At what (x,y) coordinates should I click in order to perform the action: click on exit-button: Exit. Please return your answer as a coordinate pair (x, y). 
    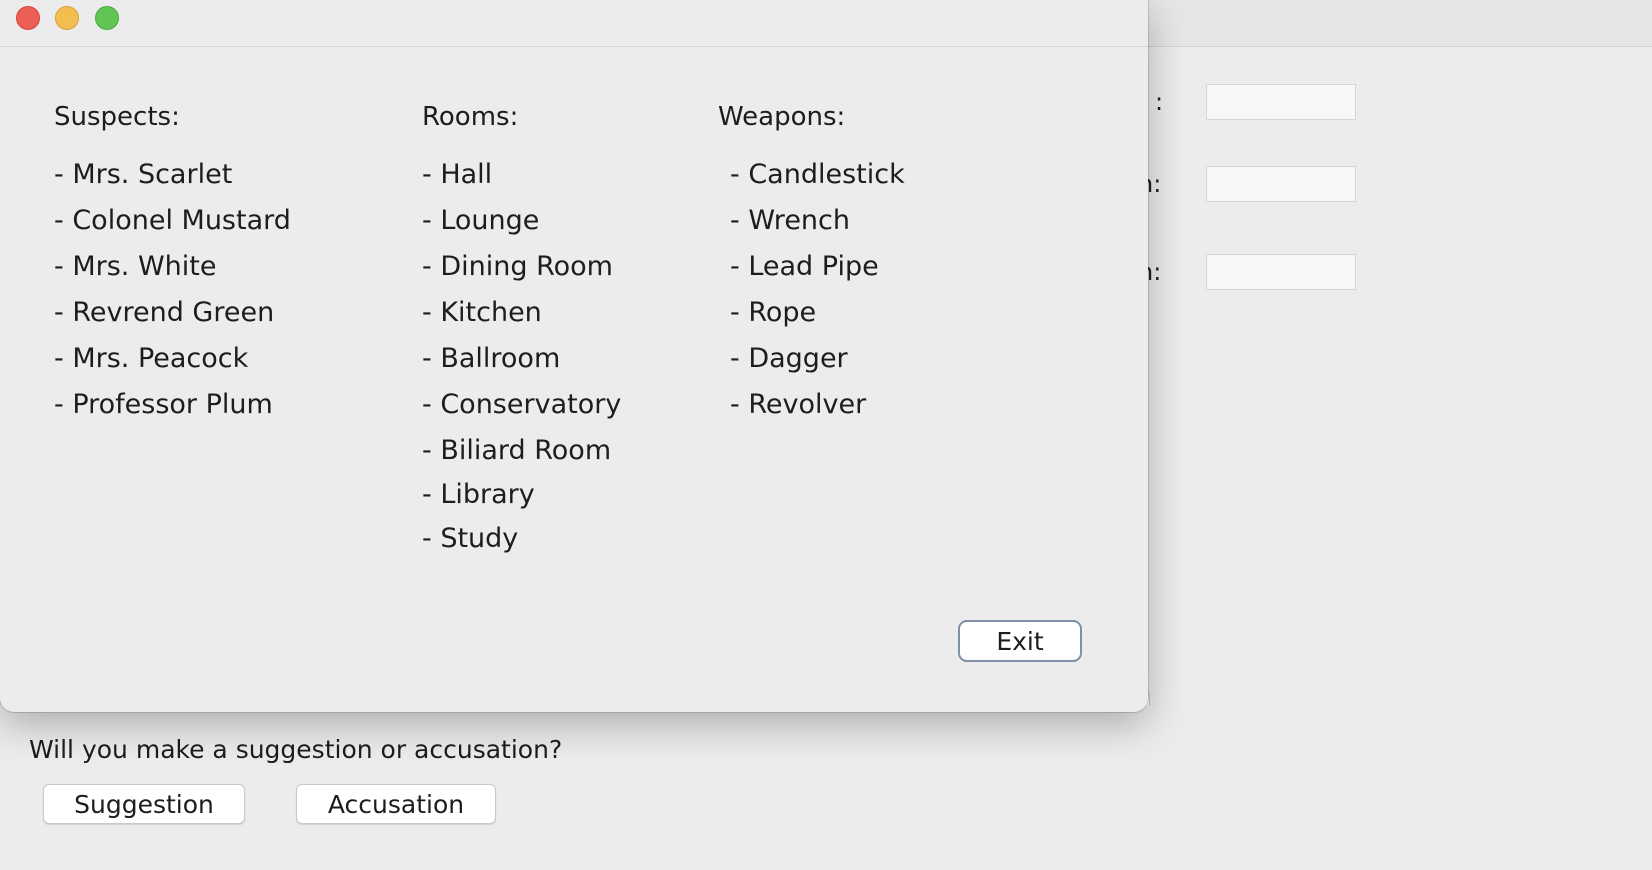
    Looking at the image, I should click on (1020, 641).